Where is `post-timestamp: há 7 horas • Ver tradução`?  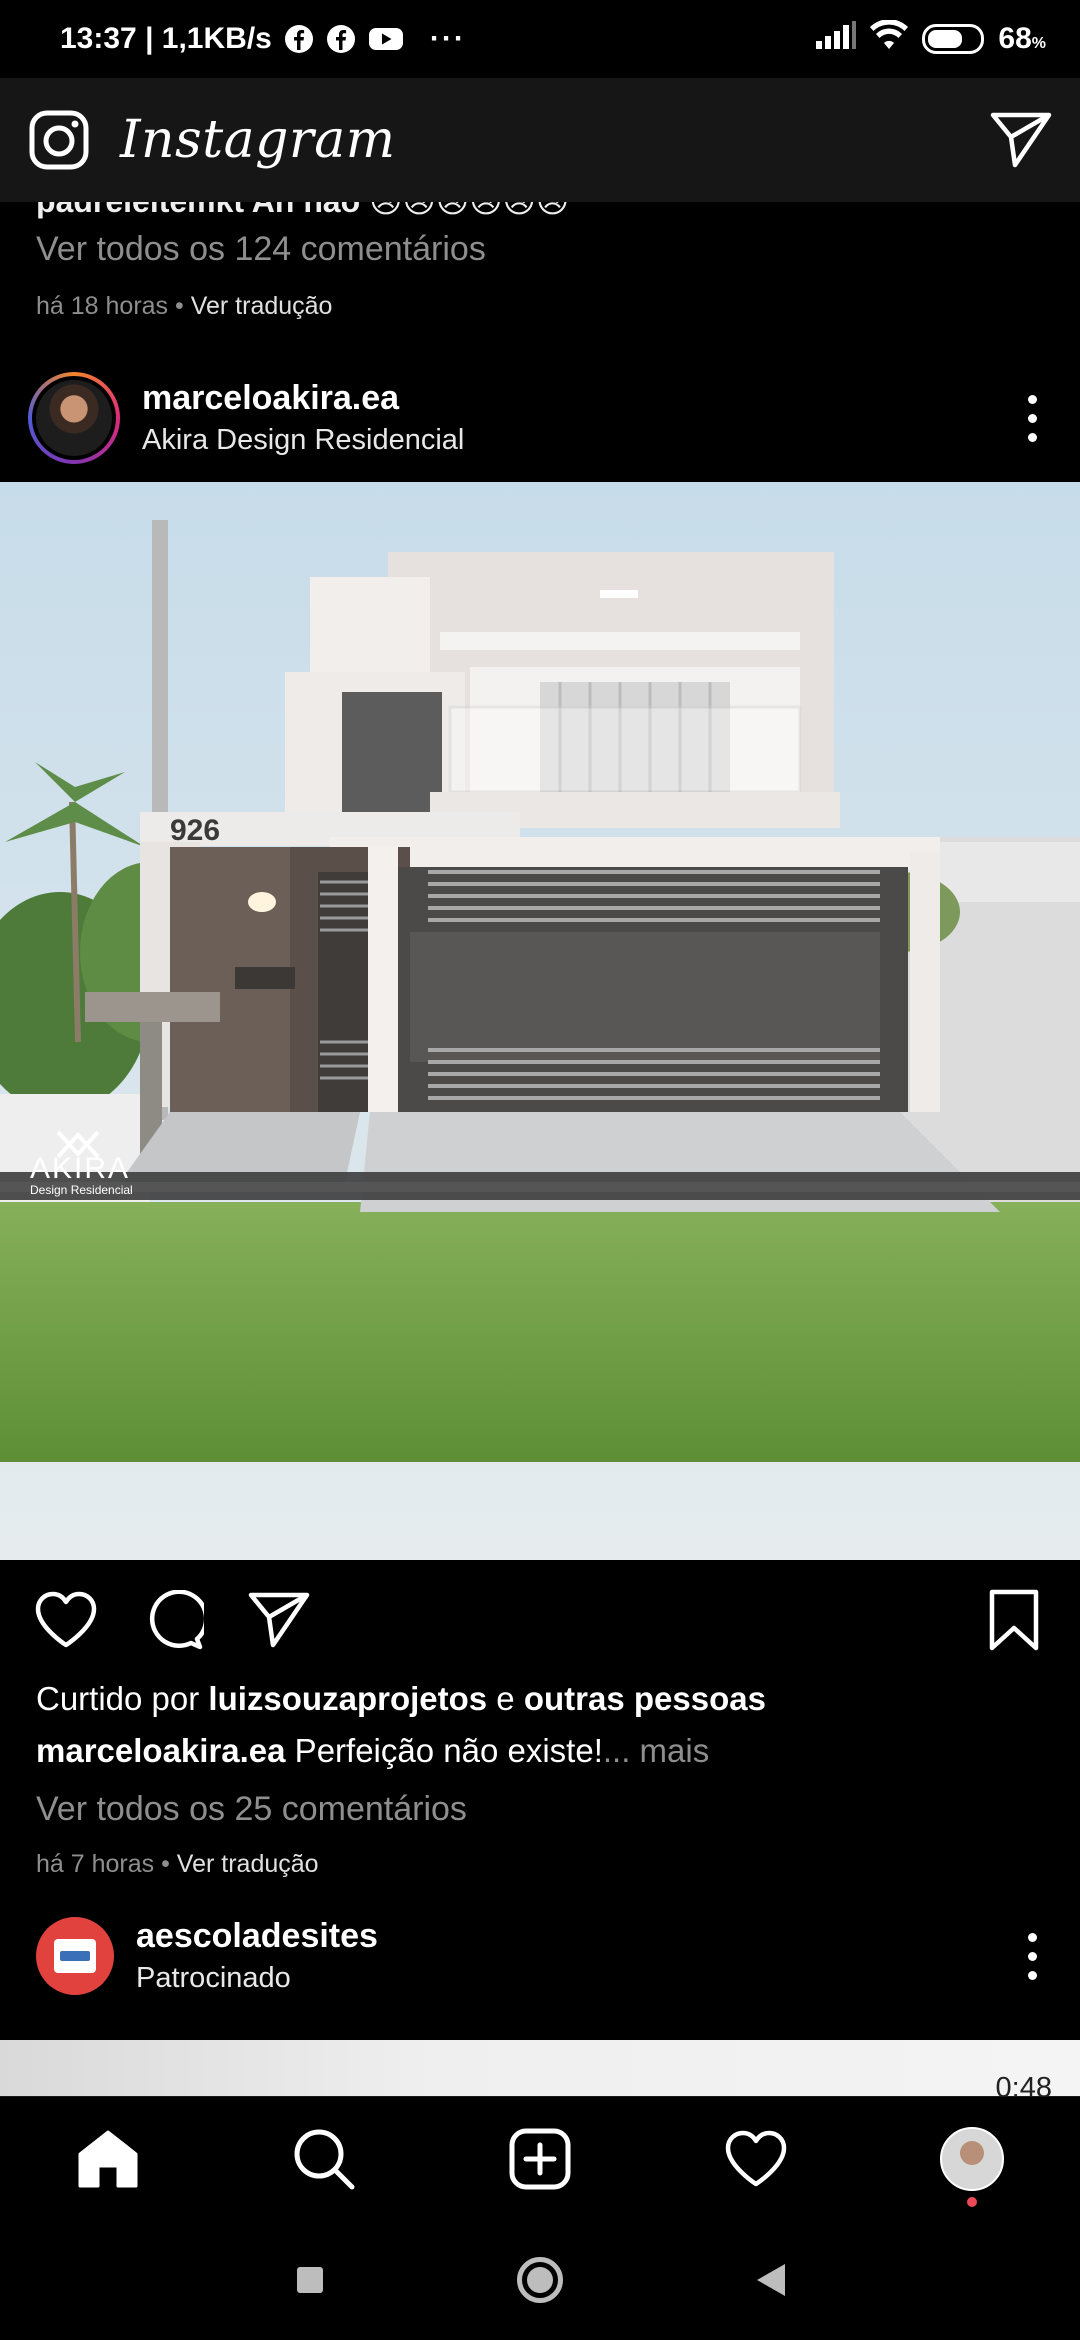 post-timestamp: há 7 horas • Ver tradução is located at coordinates (177, 1864).